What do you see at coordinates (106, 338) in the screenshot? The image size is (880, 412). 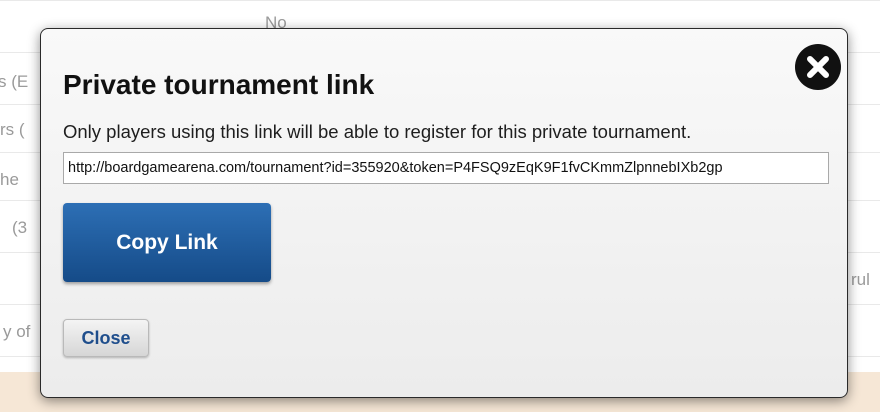 I see `close-button: Close` at bounding box center [106, 338].